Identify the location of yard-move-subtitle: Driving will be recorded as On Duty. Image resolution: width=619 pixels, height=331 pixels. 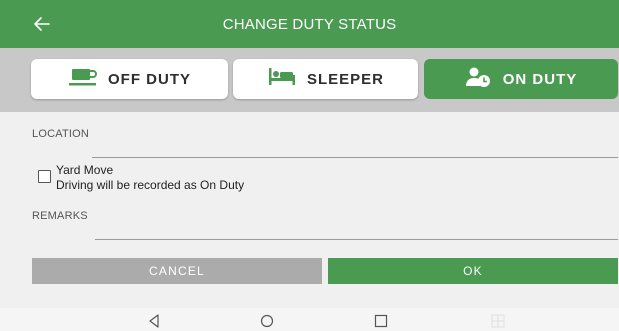
(150, 185).